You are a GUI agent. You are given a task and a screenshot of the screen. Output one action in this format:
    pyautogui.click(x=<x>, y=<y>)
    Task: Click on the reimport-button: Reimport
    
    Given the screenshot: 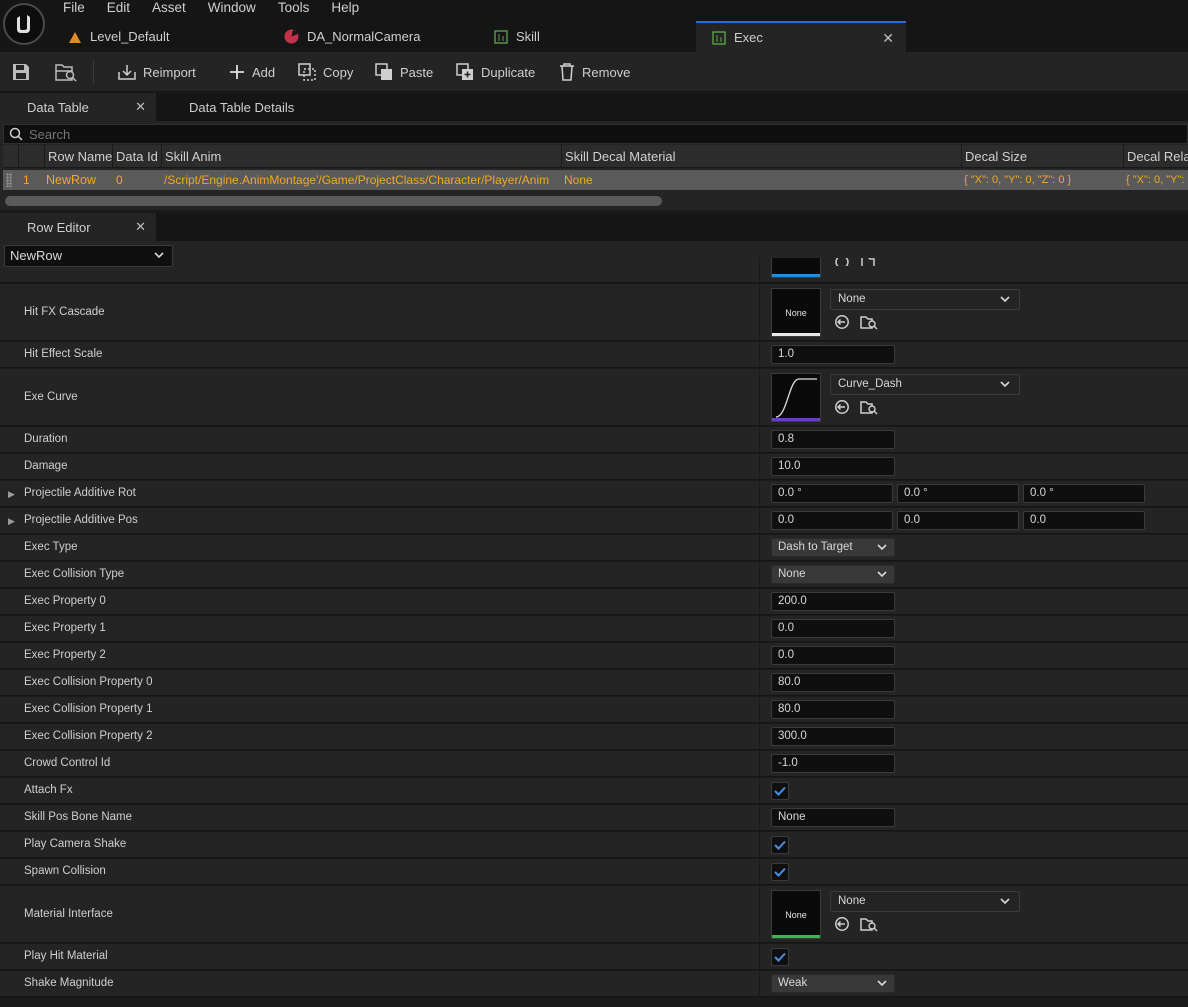 What is the action you would take?
    pyautogui.click(x=156, y=72)
    